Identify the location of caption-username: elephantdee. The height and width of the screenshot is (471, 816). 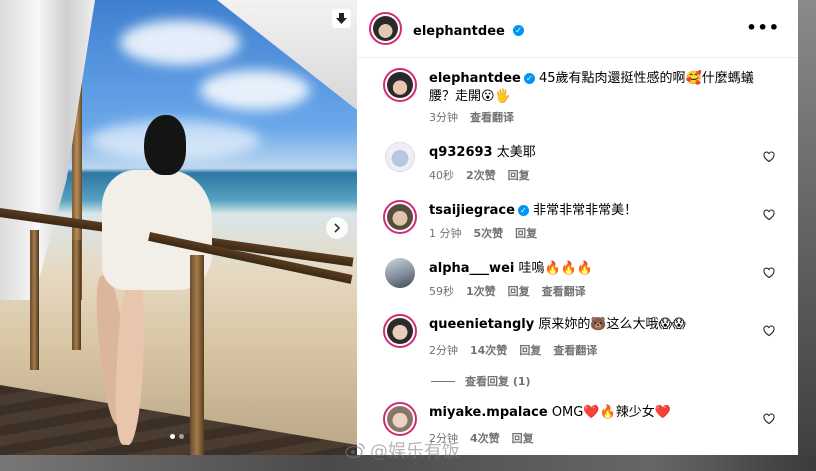
(475, 78).